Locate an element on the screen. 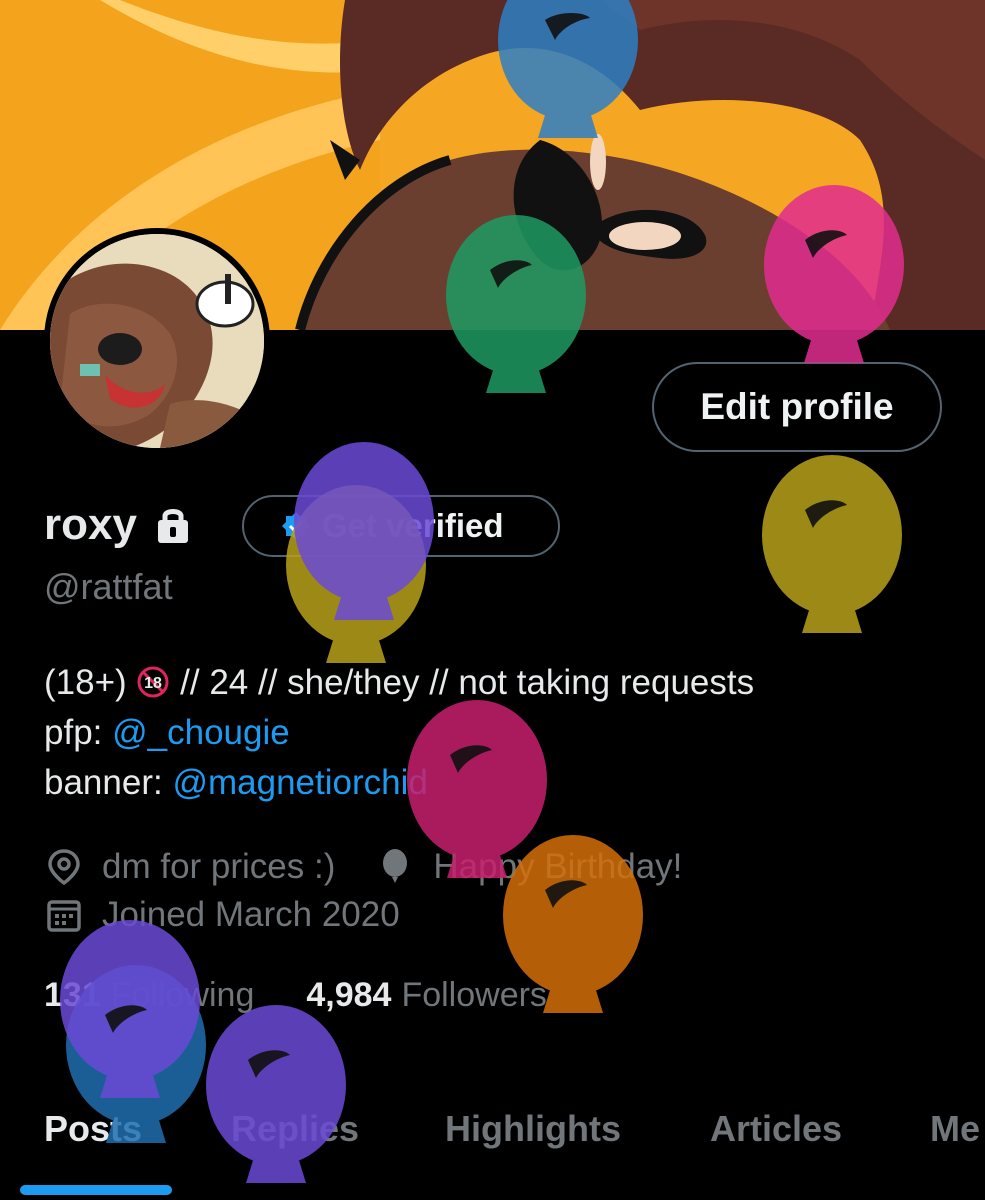 This screenshot has width=985, height=1200. bio-line-2: pfp: @_chougie is located at coordinates (399, 733).